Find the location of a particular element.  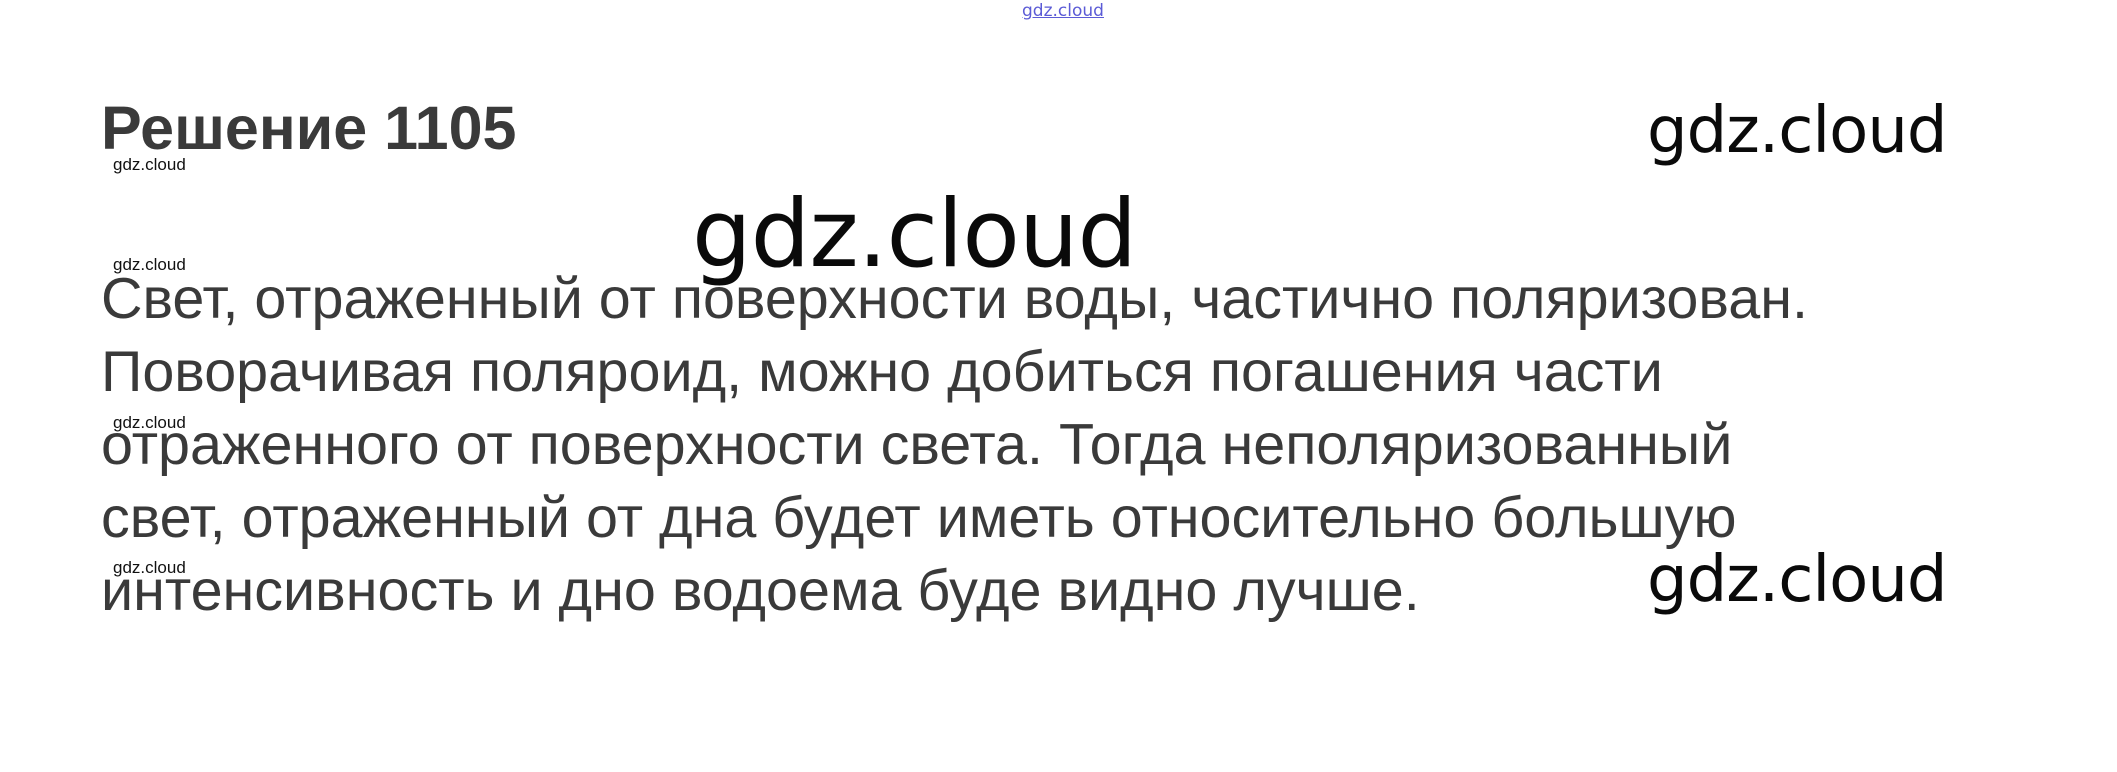

small-watermark: gdz.cloud is located at coordinates (149, 164).